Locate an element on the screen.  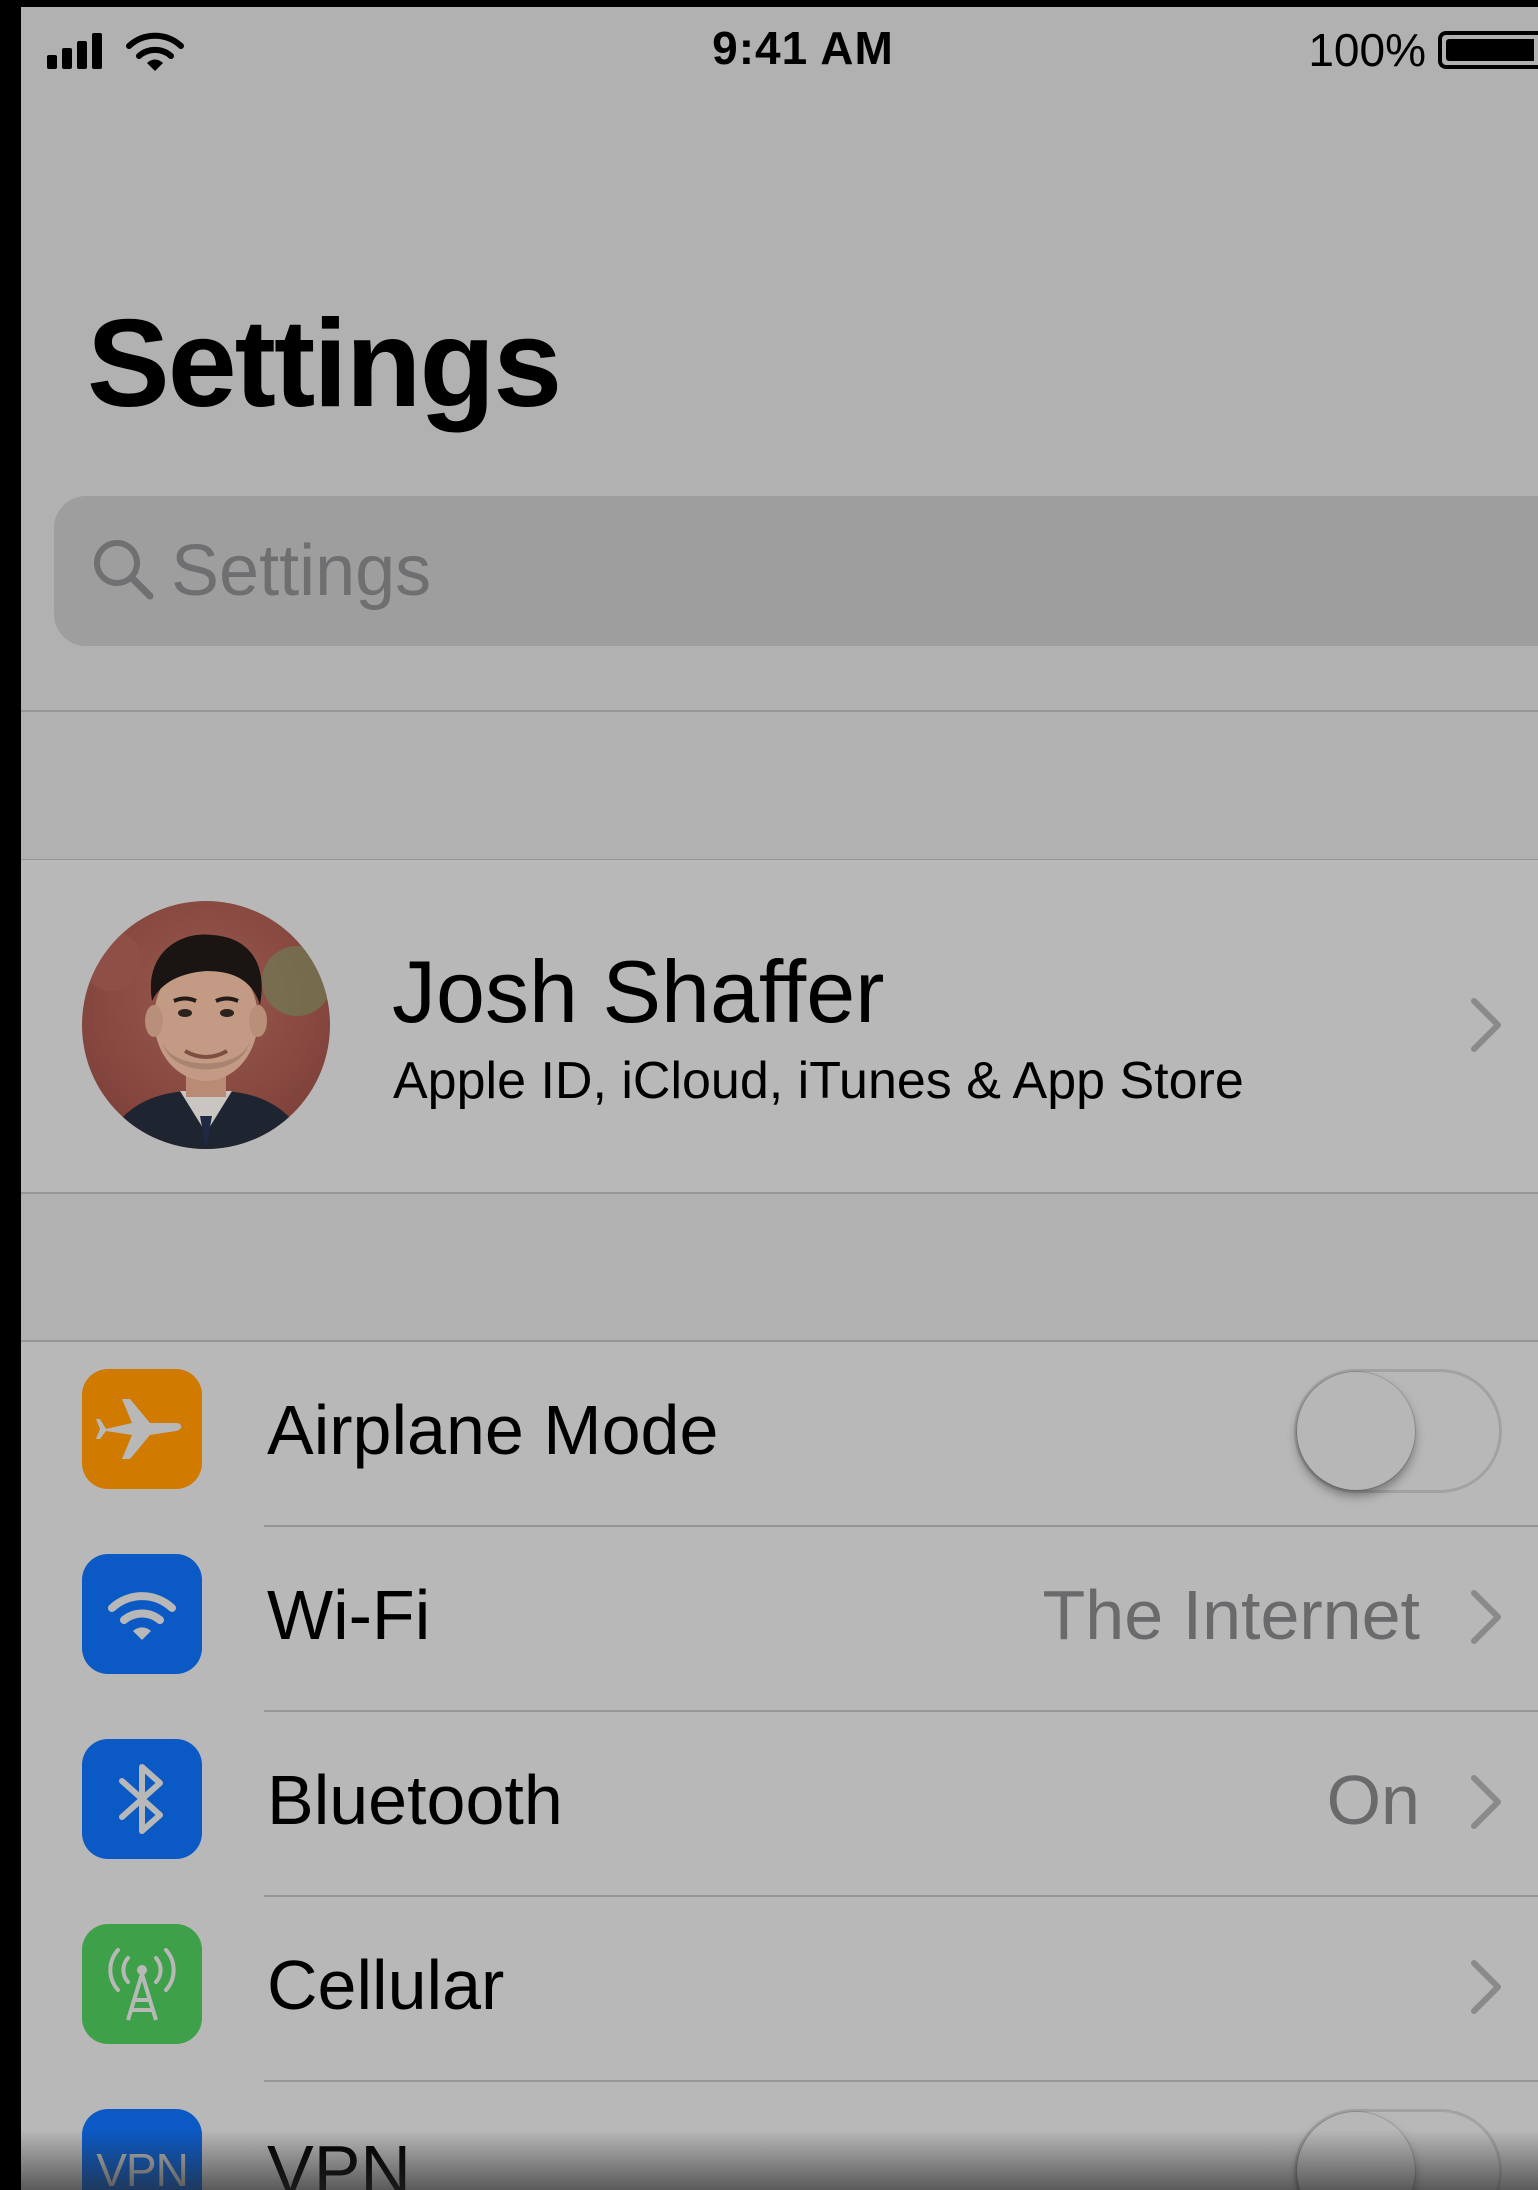
vpn-toggle is located at coordinates (1398, 2149).